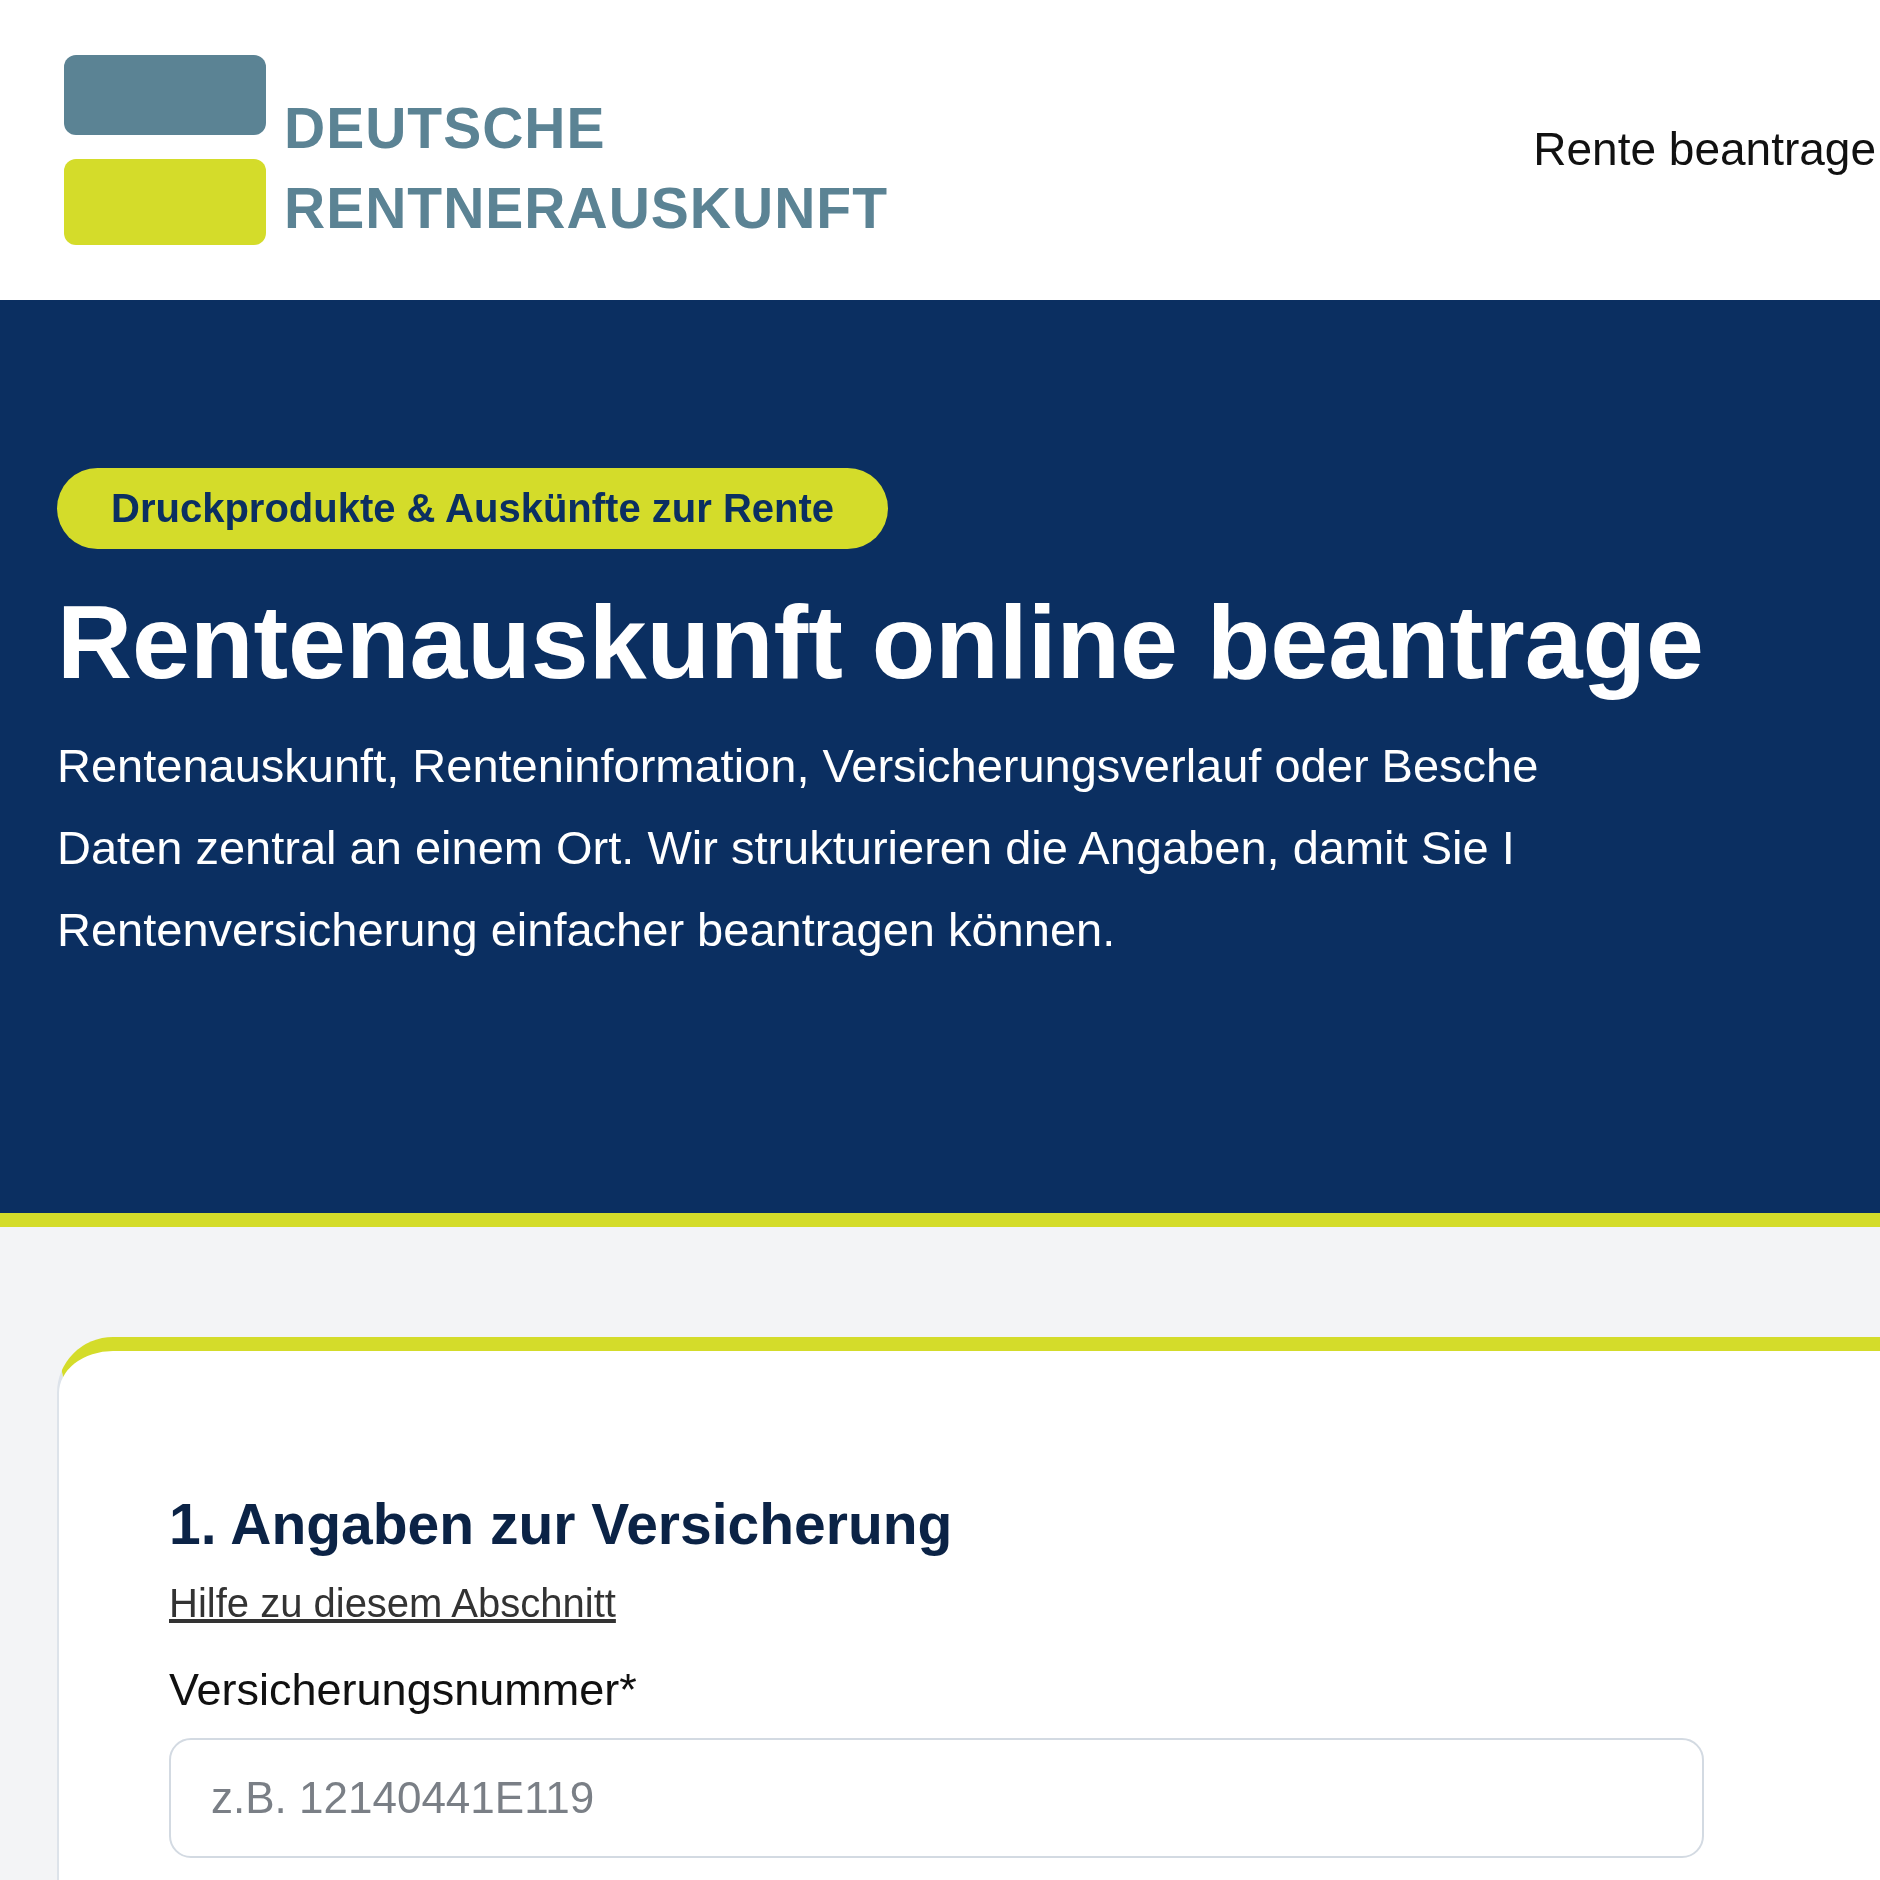 This screenshot has height=1880, width=1880. I want to click on logo-text: DEUTSCHE, so click(445, 128).